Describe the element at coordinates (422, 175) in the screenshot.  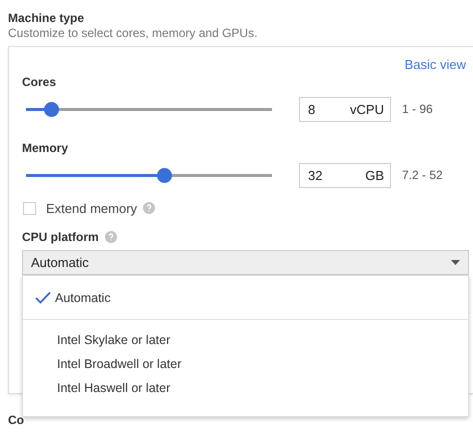
I see `range-text: 7.2 - 52` at that location.